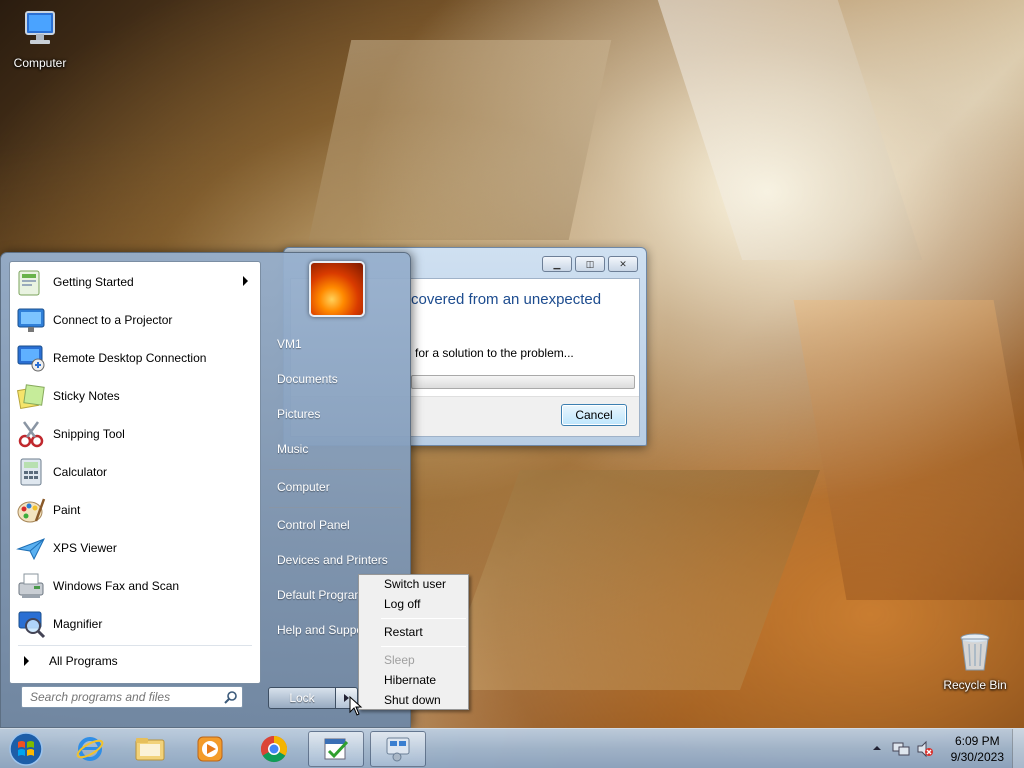  I want to click on taskbar-internet-explorer, so click(90, 749).